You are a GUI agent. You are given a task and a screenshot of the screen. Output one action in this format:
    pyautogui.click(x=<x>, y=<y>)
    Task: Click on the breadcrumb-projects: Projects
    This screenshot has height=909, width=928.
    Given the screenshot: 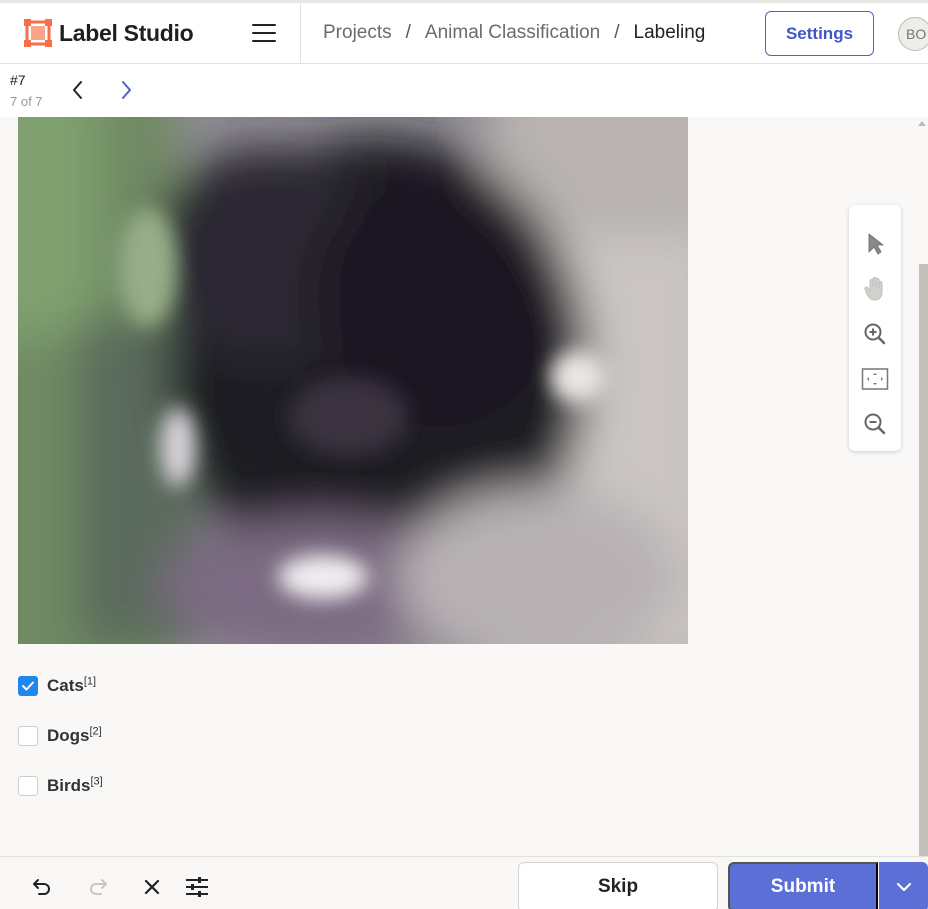 What is the action you would take?
    pyautogui.click(x=357, y=33)
    